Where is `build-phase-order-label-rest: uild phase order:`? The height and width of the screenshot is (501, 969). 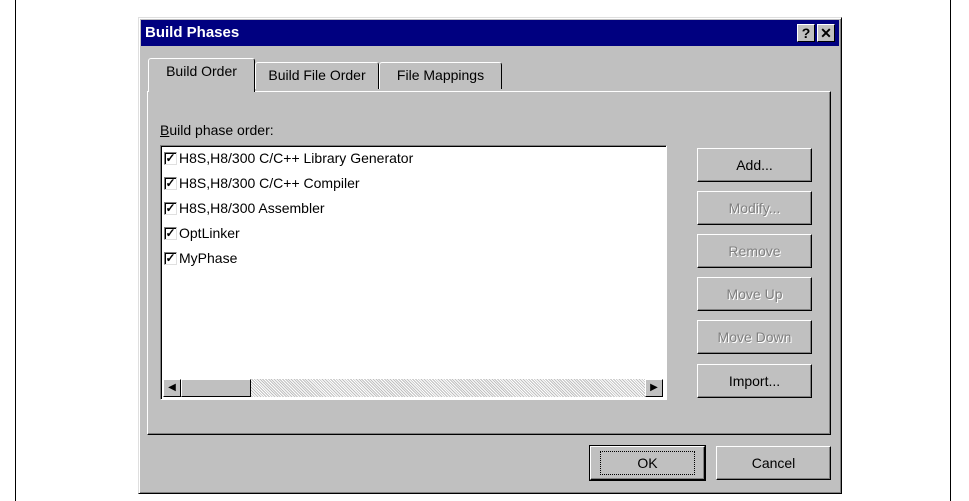 build-phase-order-label-rest: uild phase order: is located at coordinates (221, 130).